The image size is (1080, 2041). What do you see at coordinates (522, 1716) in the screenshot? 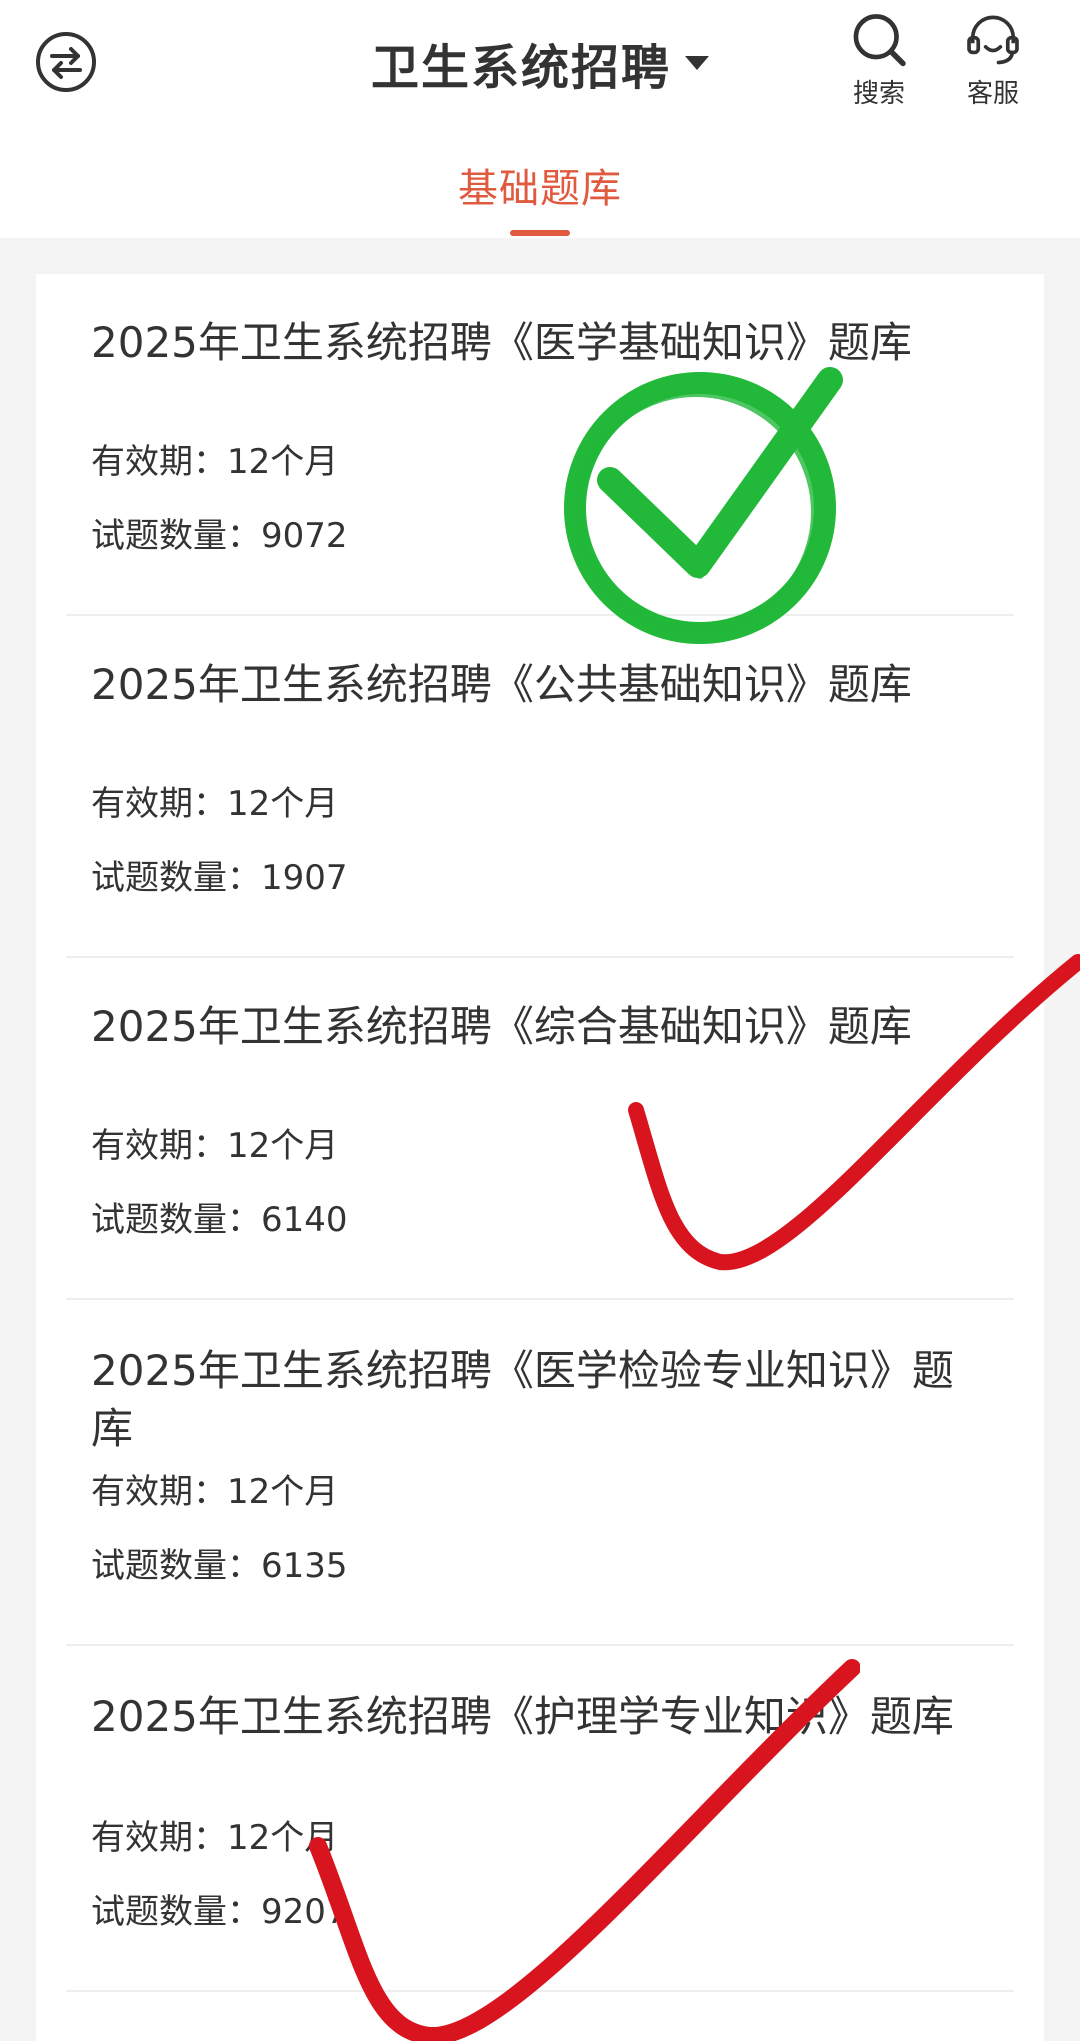
I see `item-title: 2025年卫生系统招聘《护理学专业知识》题库` at bounding box center [522, 1716].